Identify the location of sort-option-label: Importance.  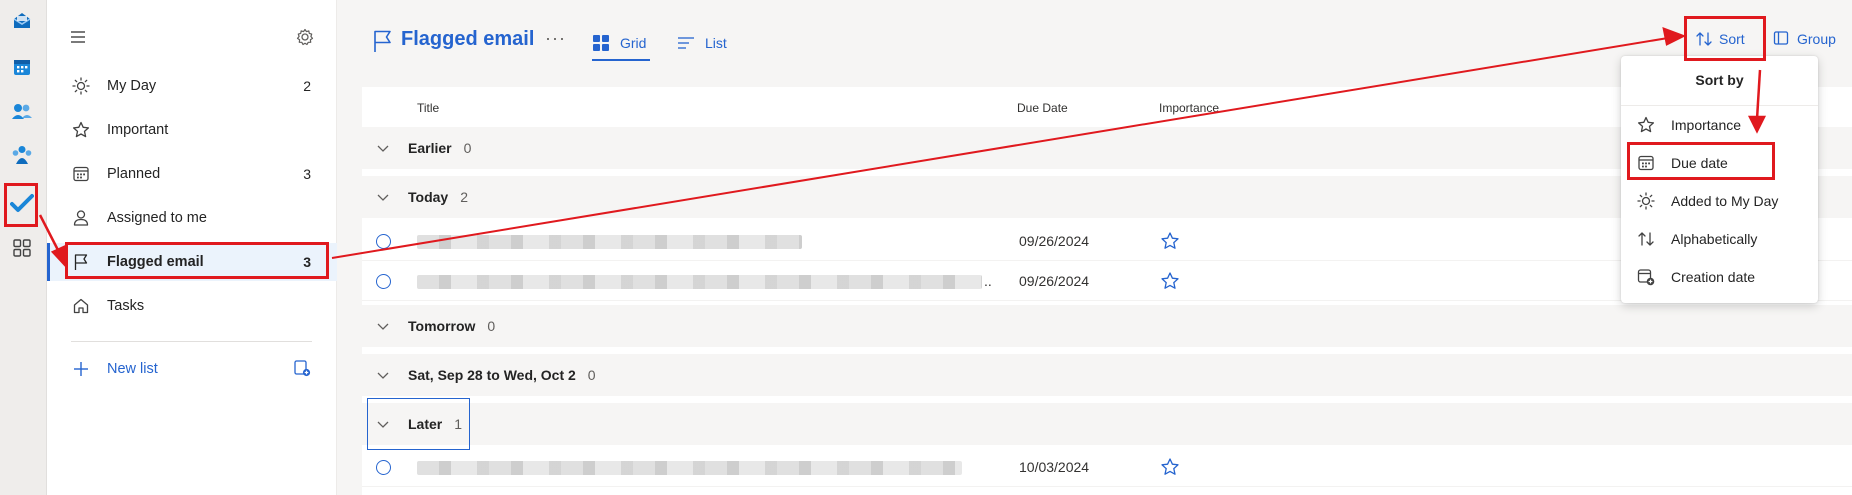
(1706, 125).